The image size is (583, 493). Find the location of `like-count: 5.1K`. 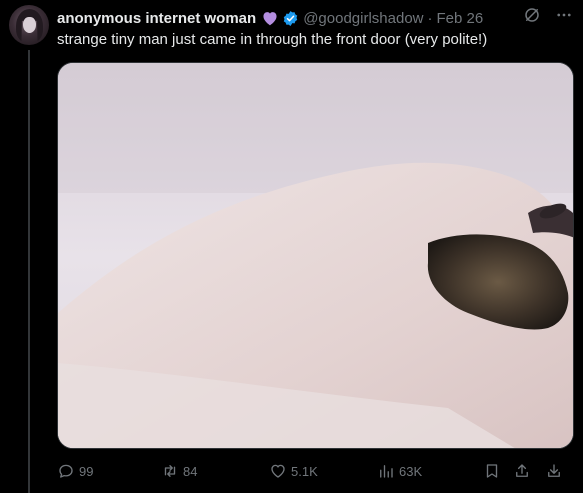

like-count: 5.1K is located at coordinates (304, 471).